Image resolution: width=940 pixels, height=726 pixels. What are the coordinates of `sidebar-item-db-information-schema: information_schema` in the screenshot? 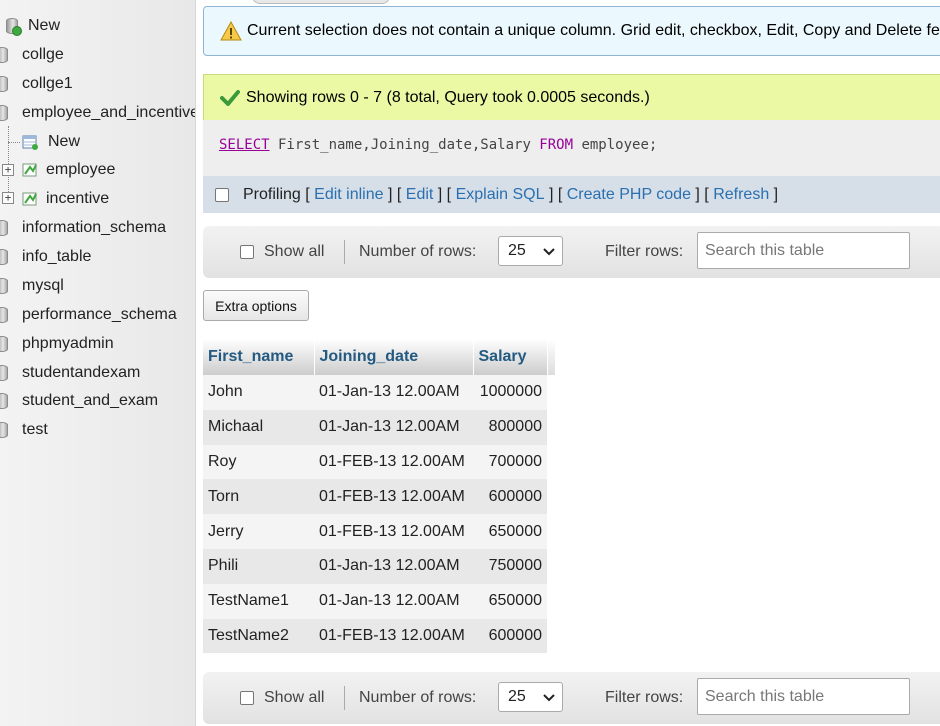 It's located at (83, 228).